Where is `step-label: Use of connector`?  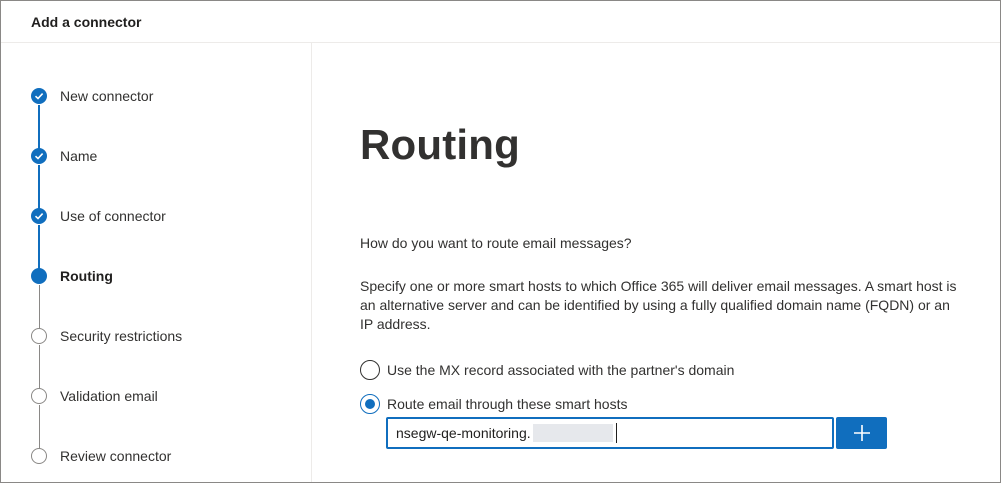 step-label: Use of connector is located at coordinates (113, 216).